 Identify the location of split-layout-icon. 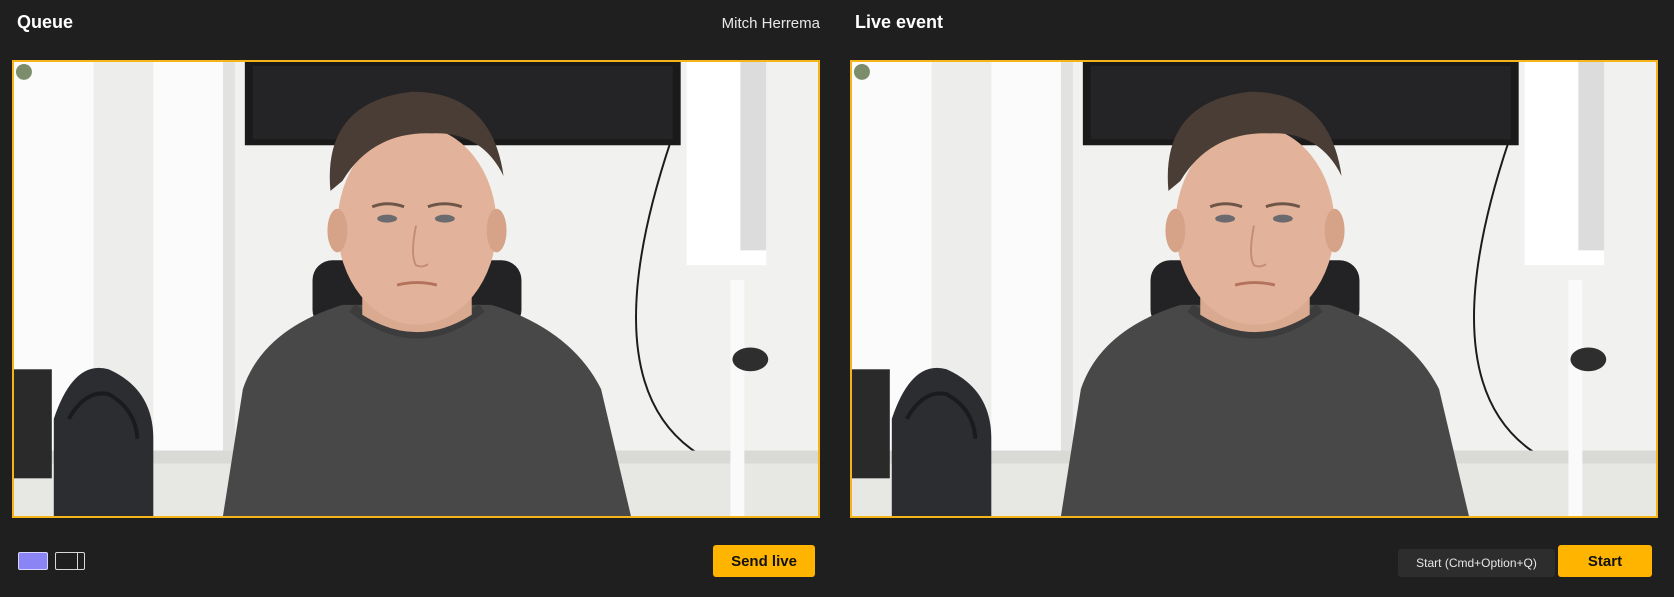
(70, 561).